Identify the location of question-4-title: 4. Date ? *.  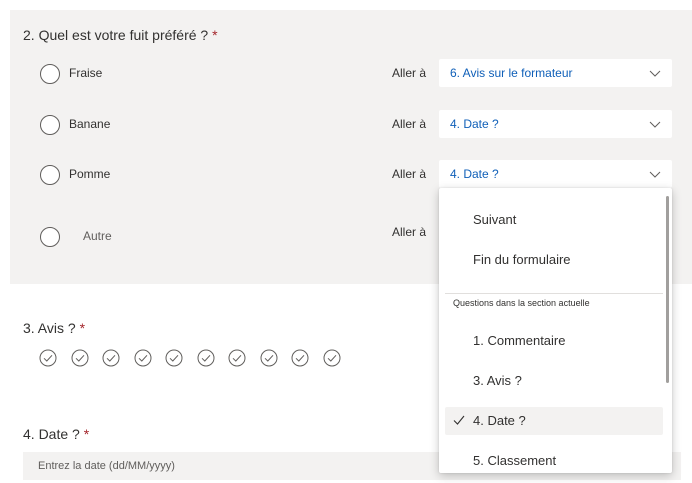
(56, 434).